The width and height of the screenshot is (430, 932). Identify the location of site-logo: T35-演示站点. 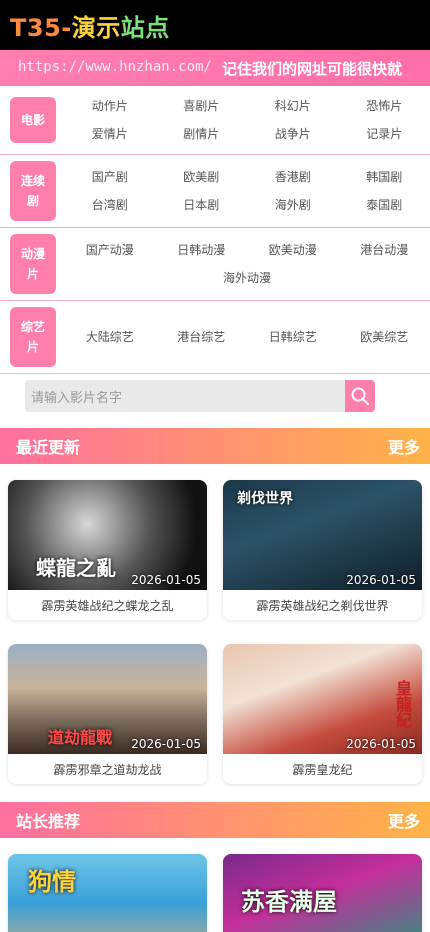
(90, 25).